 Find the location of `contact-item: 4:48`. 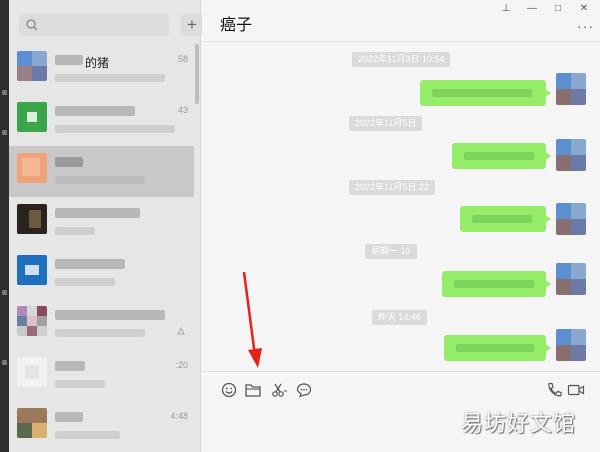

contact-item: 4:48 is located at coordinates (101, 426).